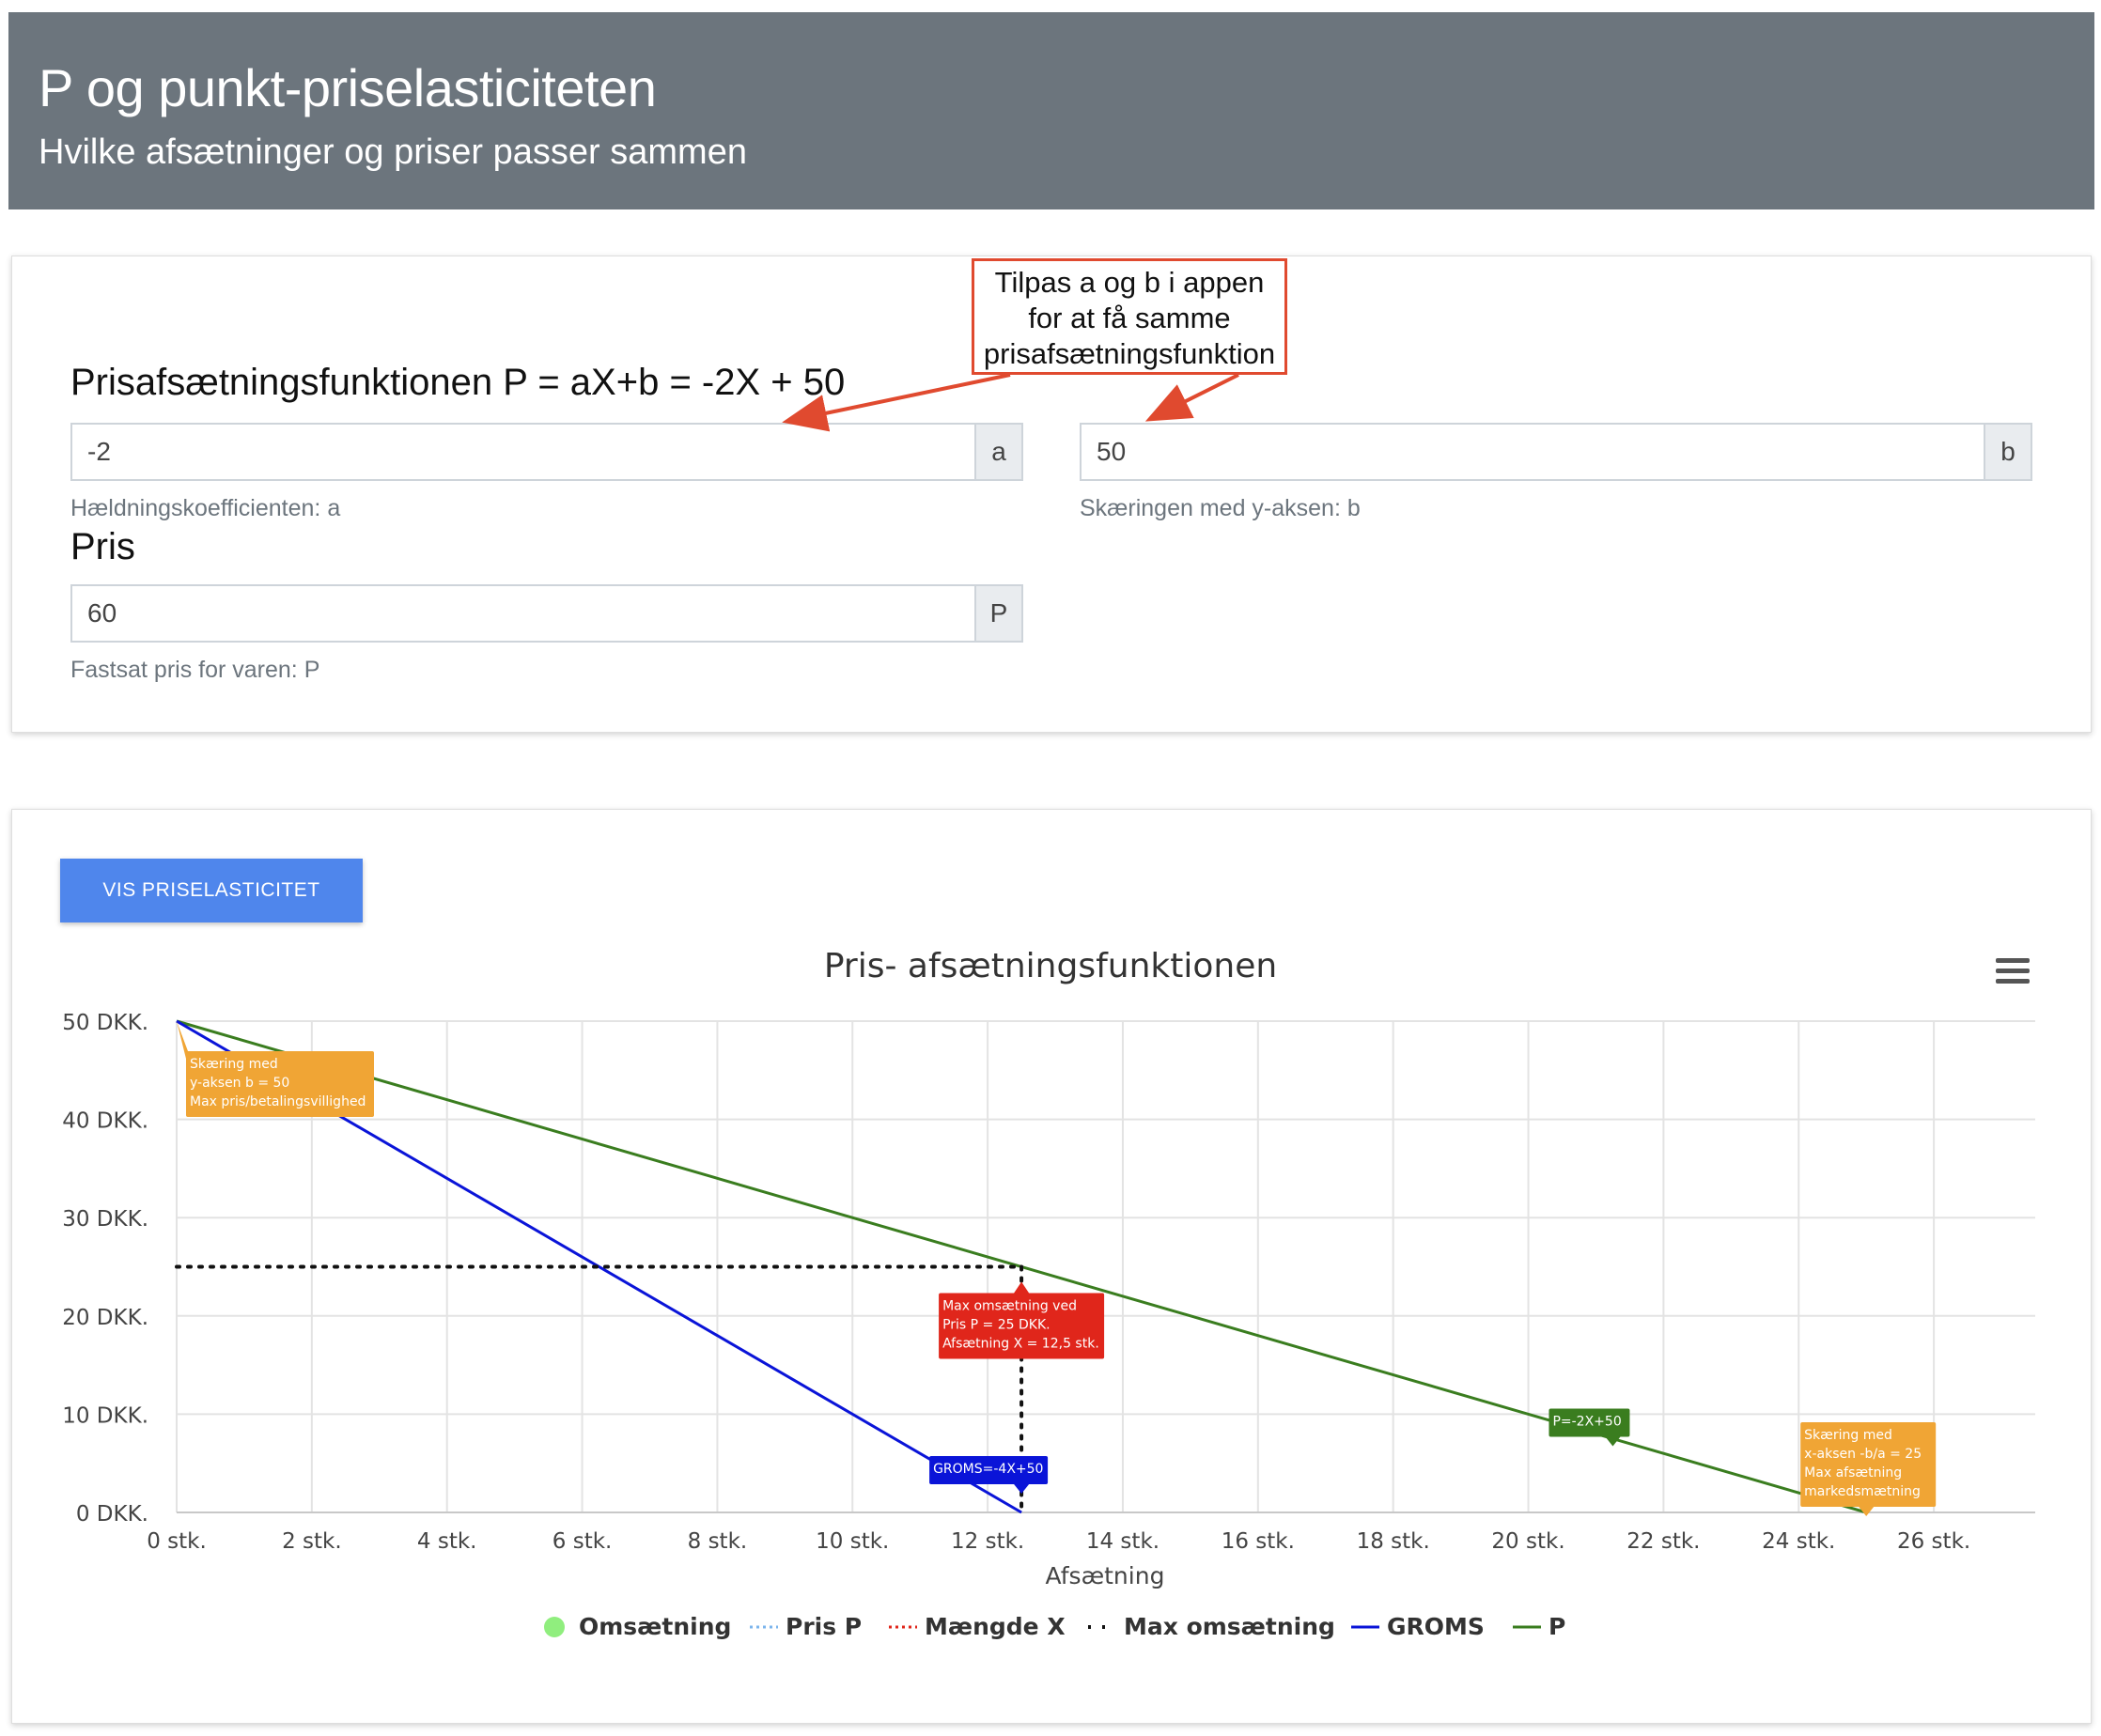 The image size is (2101, 1736). What do you see at coordinates (1394, 1541) in the screenshot?
I see `x-tick-label: 18 stk.` at bounding box center [1394, 1541].